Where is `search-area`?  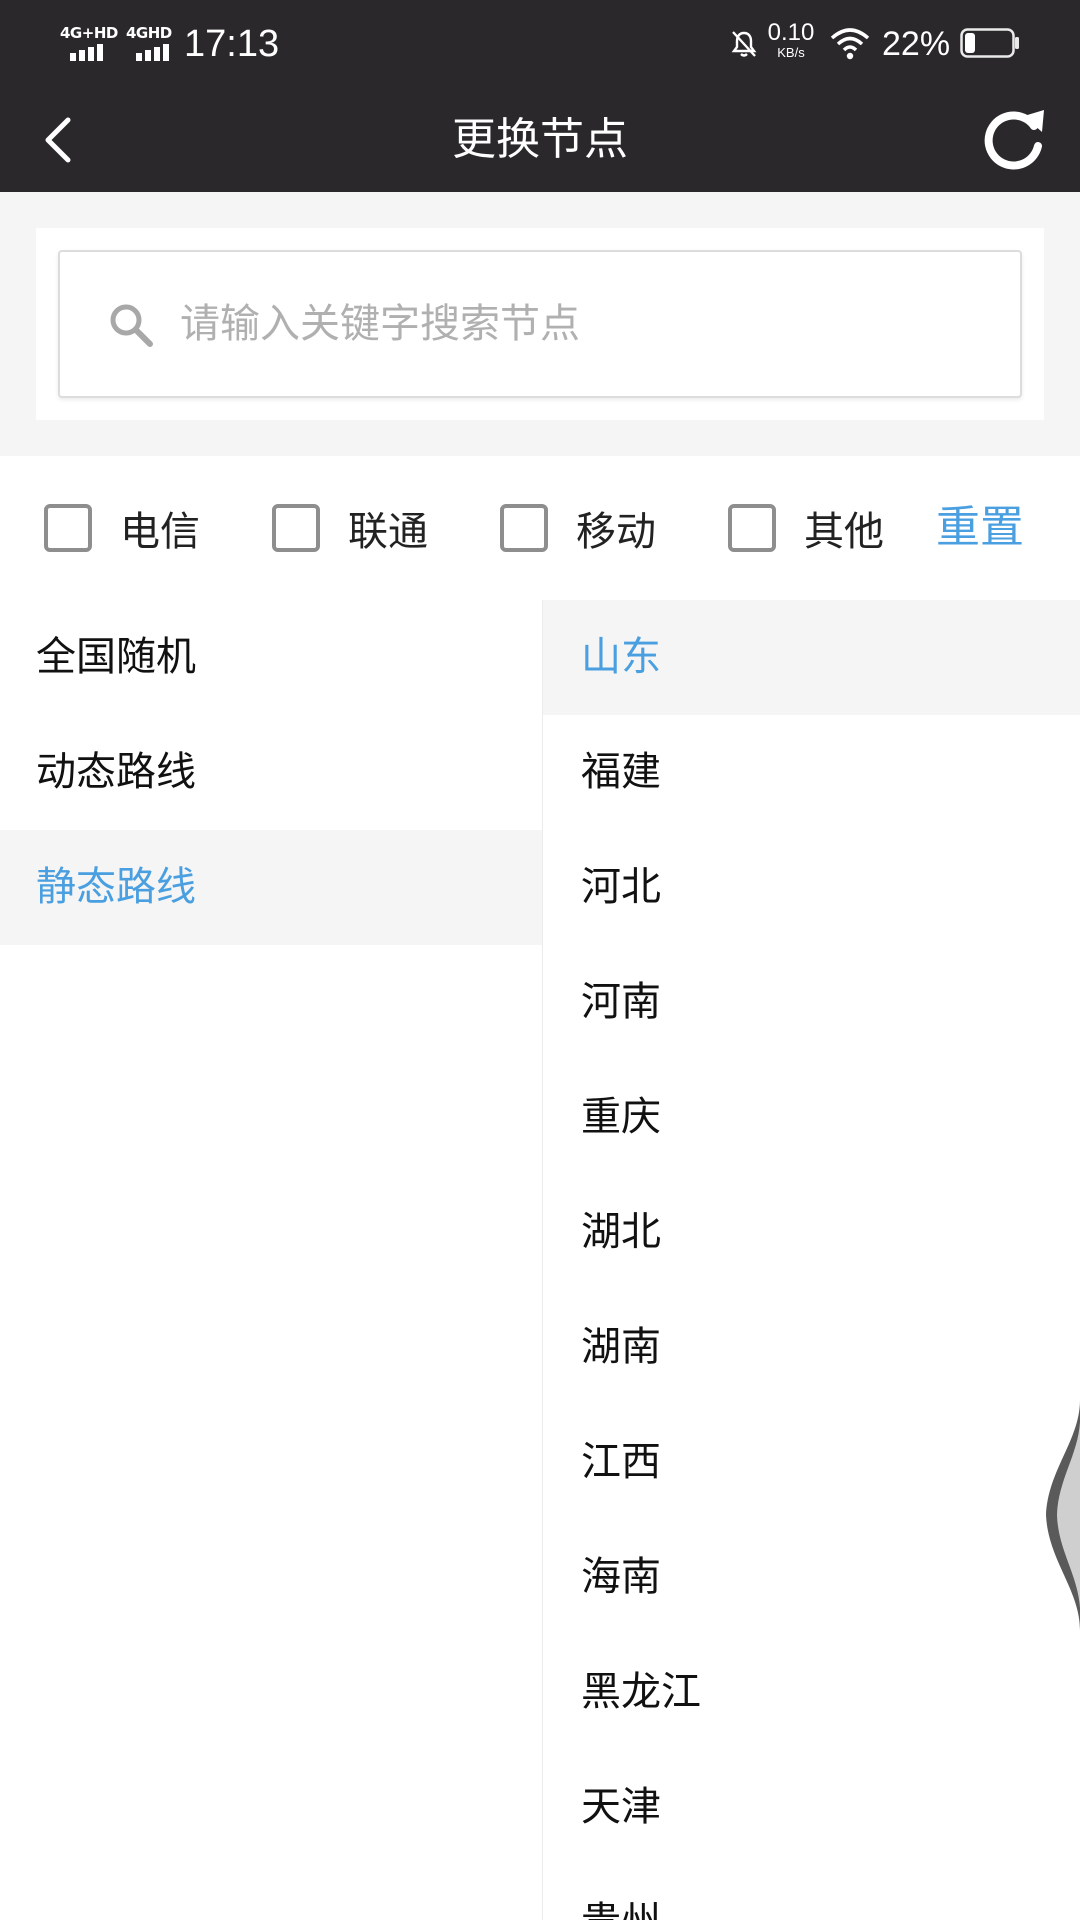
search-area is located at coordinates (540, 324).